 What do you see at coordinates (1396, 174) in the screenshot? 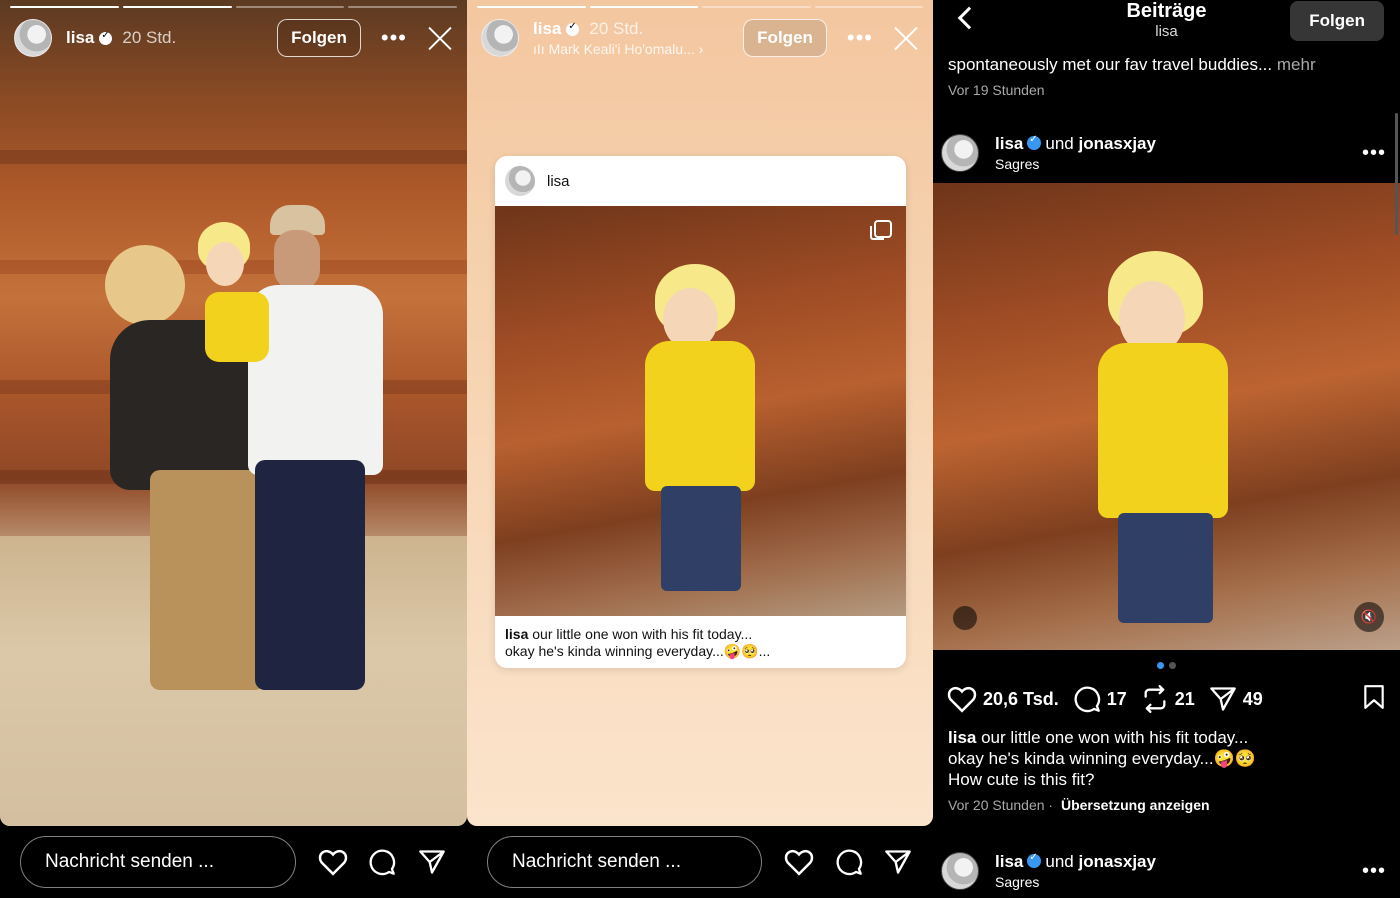
I see `scrollbar` at bounding box center [1396, 174].